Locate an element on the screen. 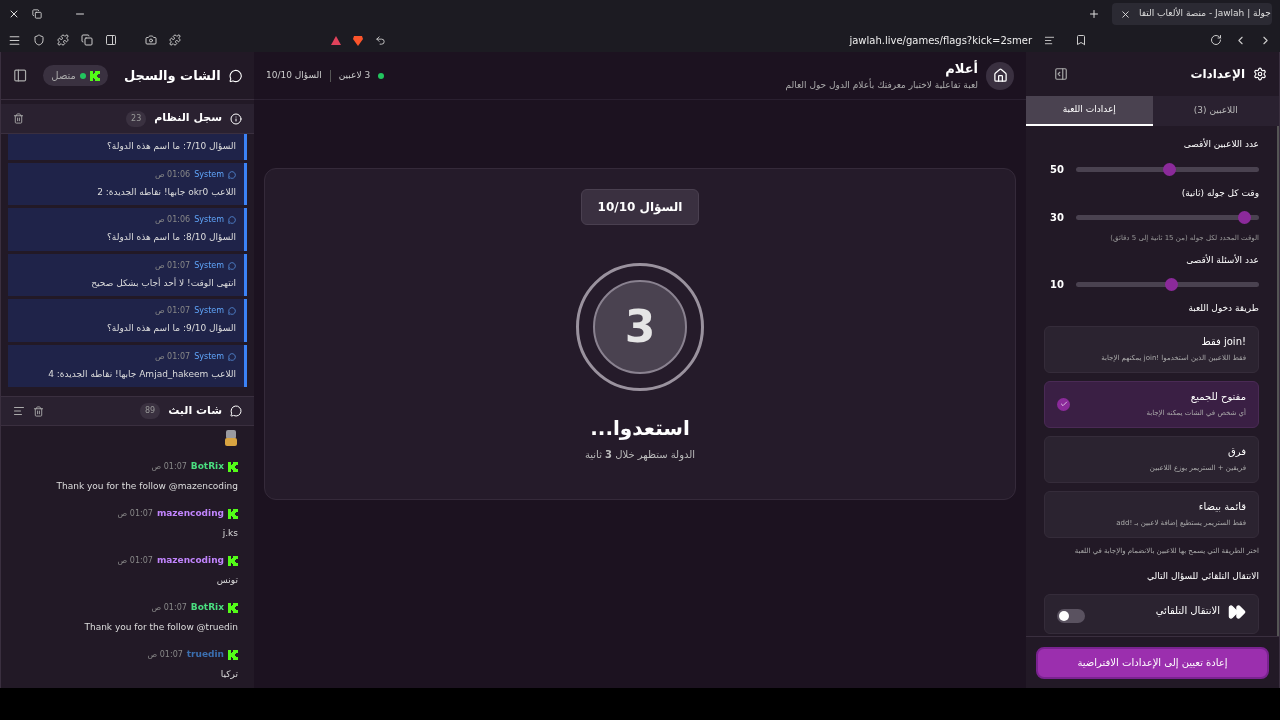 The image size is (1280, 720). shield-icon is located at coordinates (39, 40).